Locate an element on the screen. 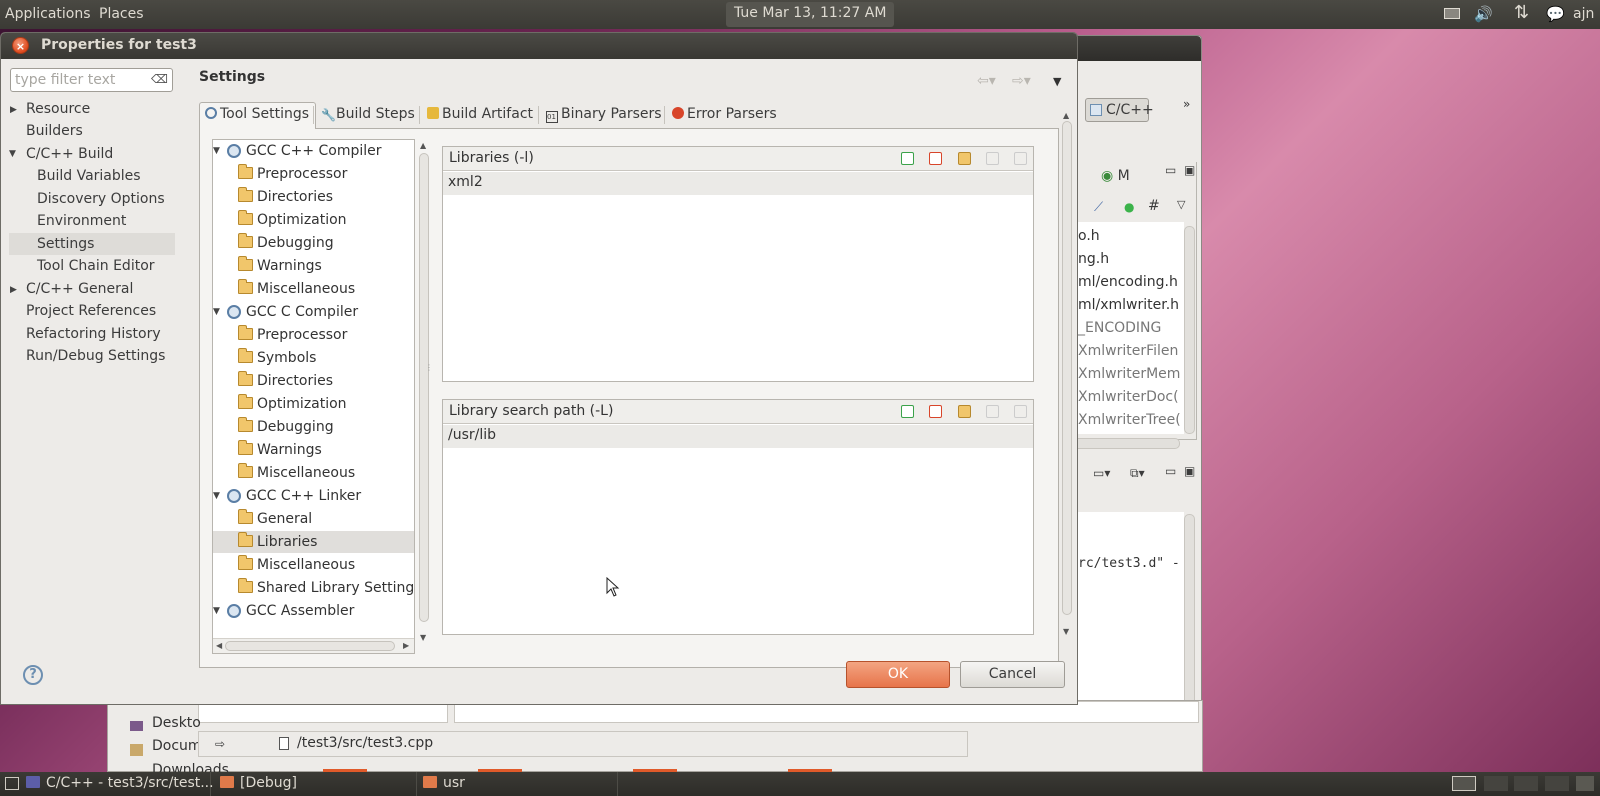 This screenshot has height=796, width=1600. outline-tab: ◉ M is located at coordinates (1115, 176).